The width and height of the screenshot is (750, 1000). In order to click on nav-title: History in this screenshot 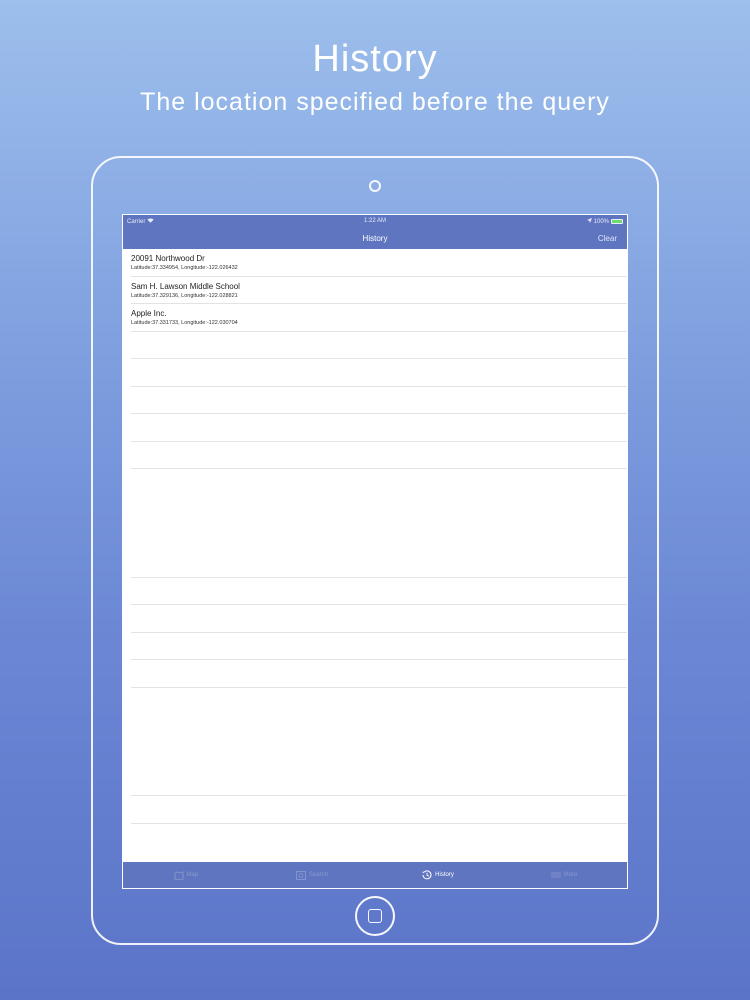, I will do `click(375, 238)`.